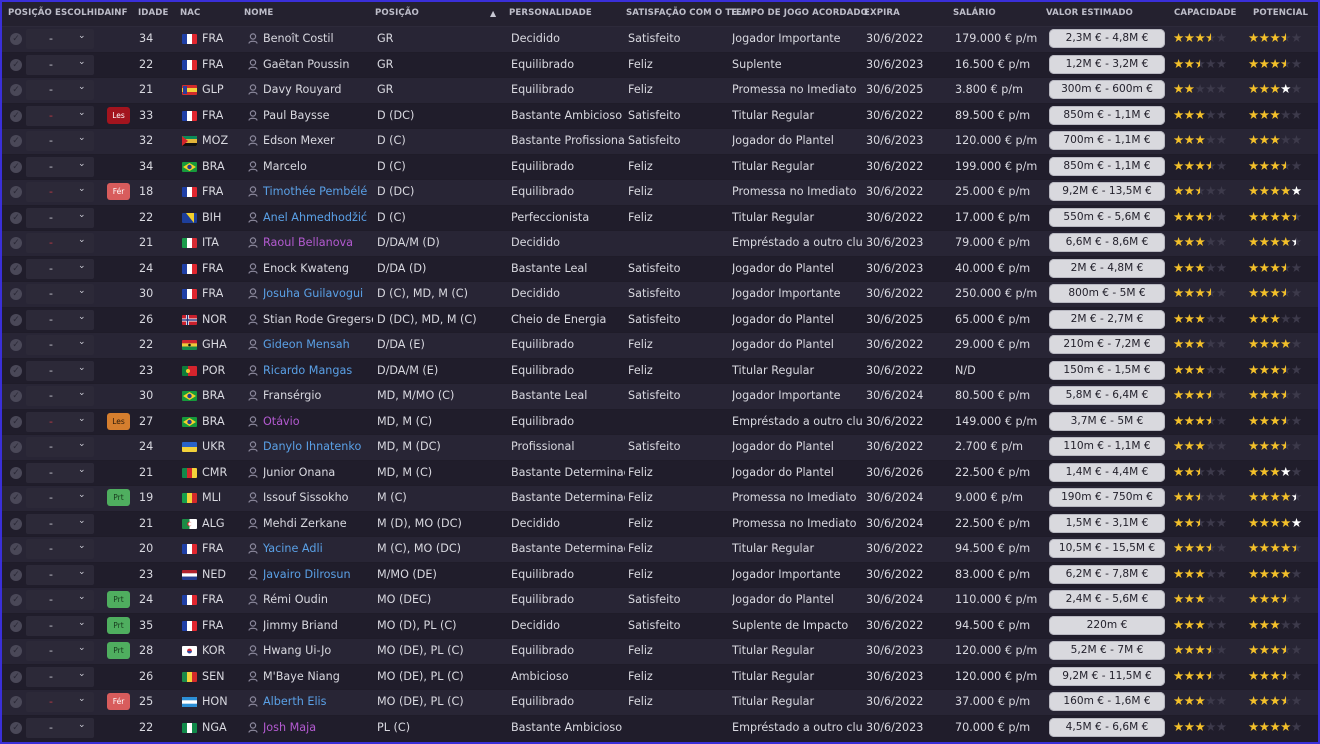 The height and width of the screenshot is (744, 1320). Describe the element at coordinates (1107, 191) in the screenshot. I see `estimated-value-pill: 9,2M € - 13,5M €` at that location.